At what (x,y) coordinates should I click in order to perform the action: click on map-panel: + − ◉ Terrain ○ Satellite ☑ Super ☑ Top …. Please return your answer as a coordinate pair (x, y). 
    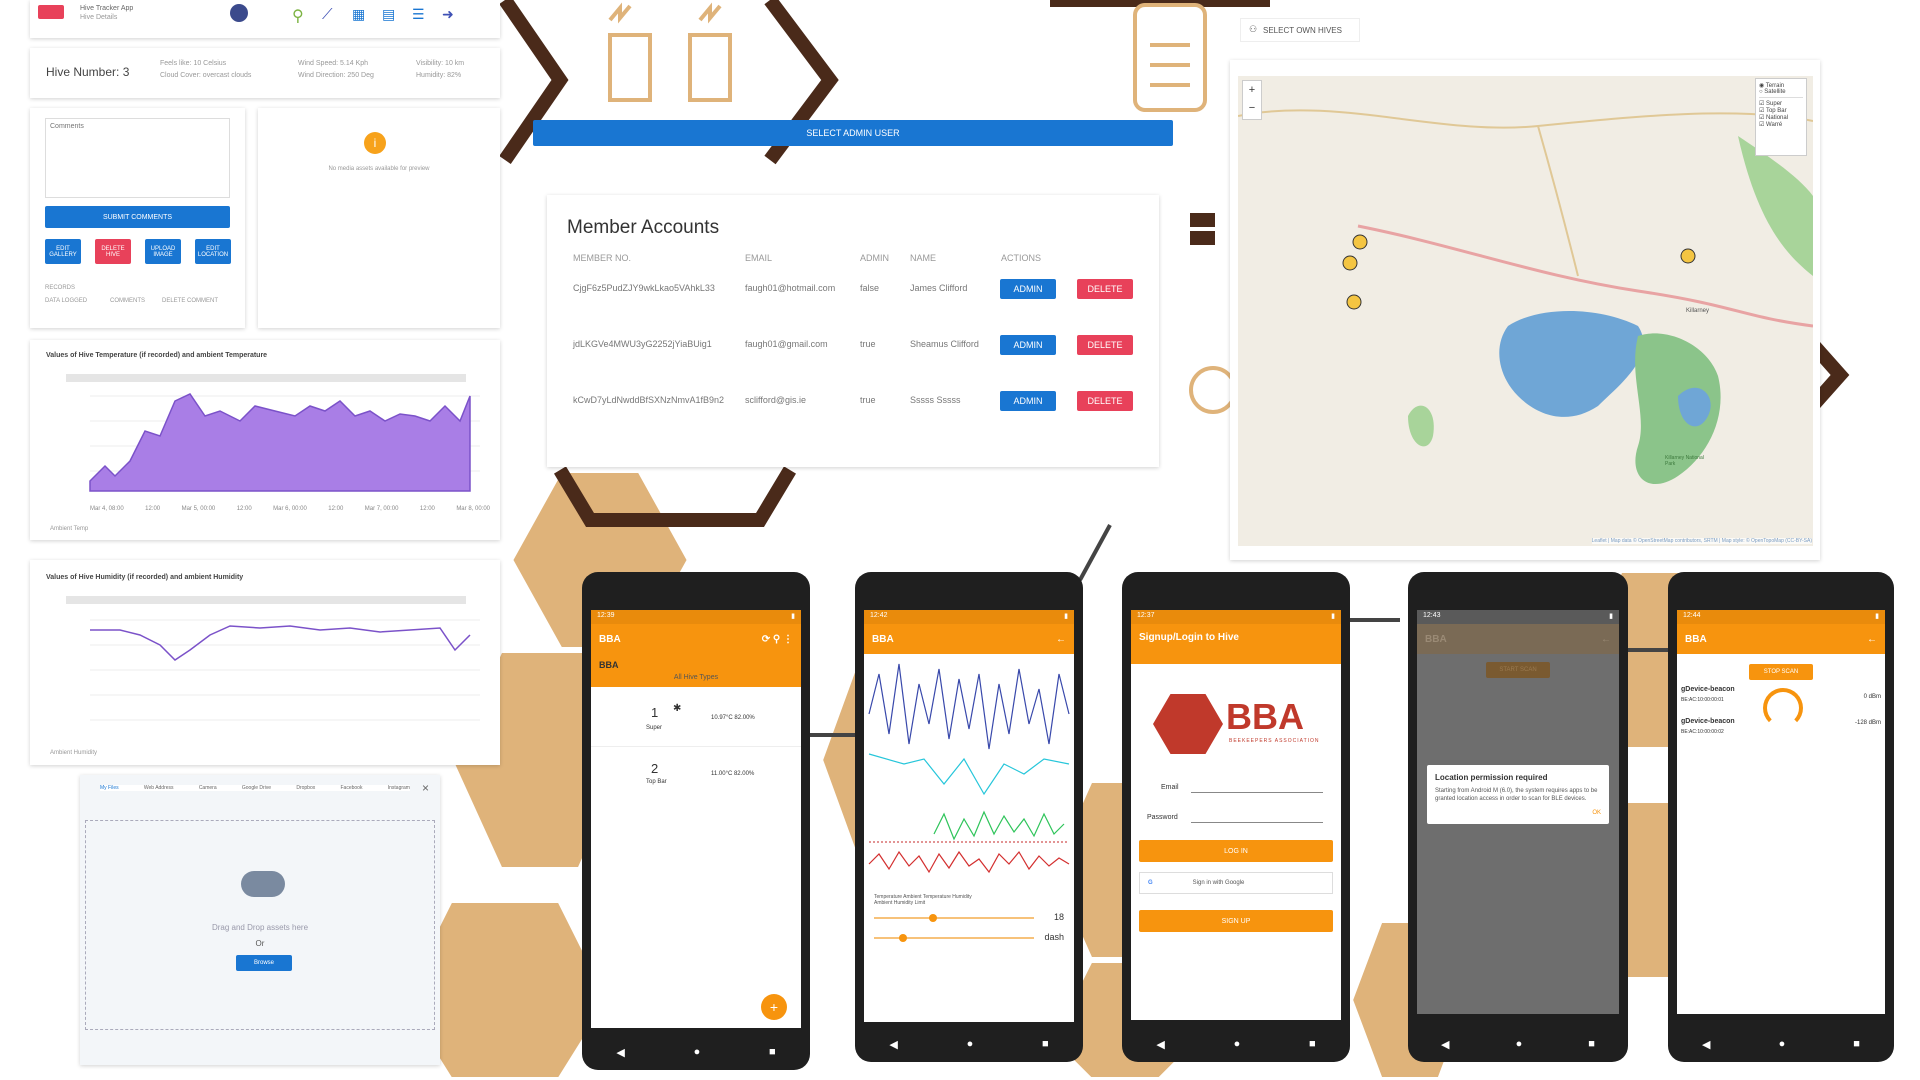
    Looking at the image, I should click on (1525, 310).